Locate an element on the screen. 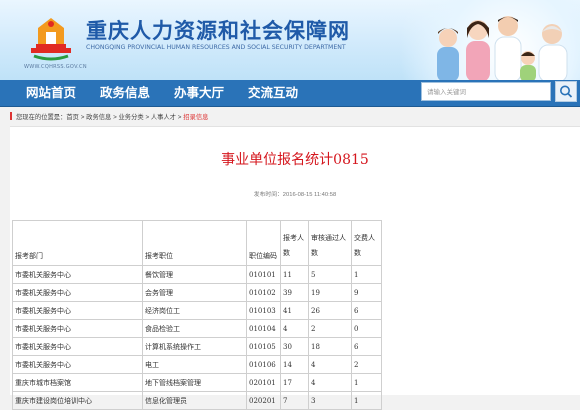 This screenshot has height=410, width=580. person-mid-man is located at coordinates (508, 48).